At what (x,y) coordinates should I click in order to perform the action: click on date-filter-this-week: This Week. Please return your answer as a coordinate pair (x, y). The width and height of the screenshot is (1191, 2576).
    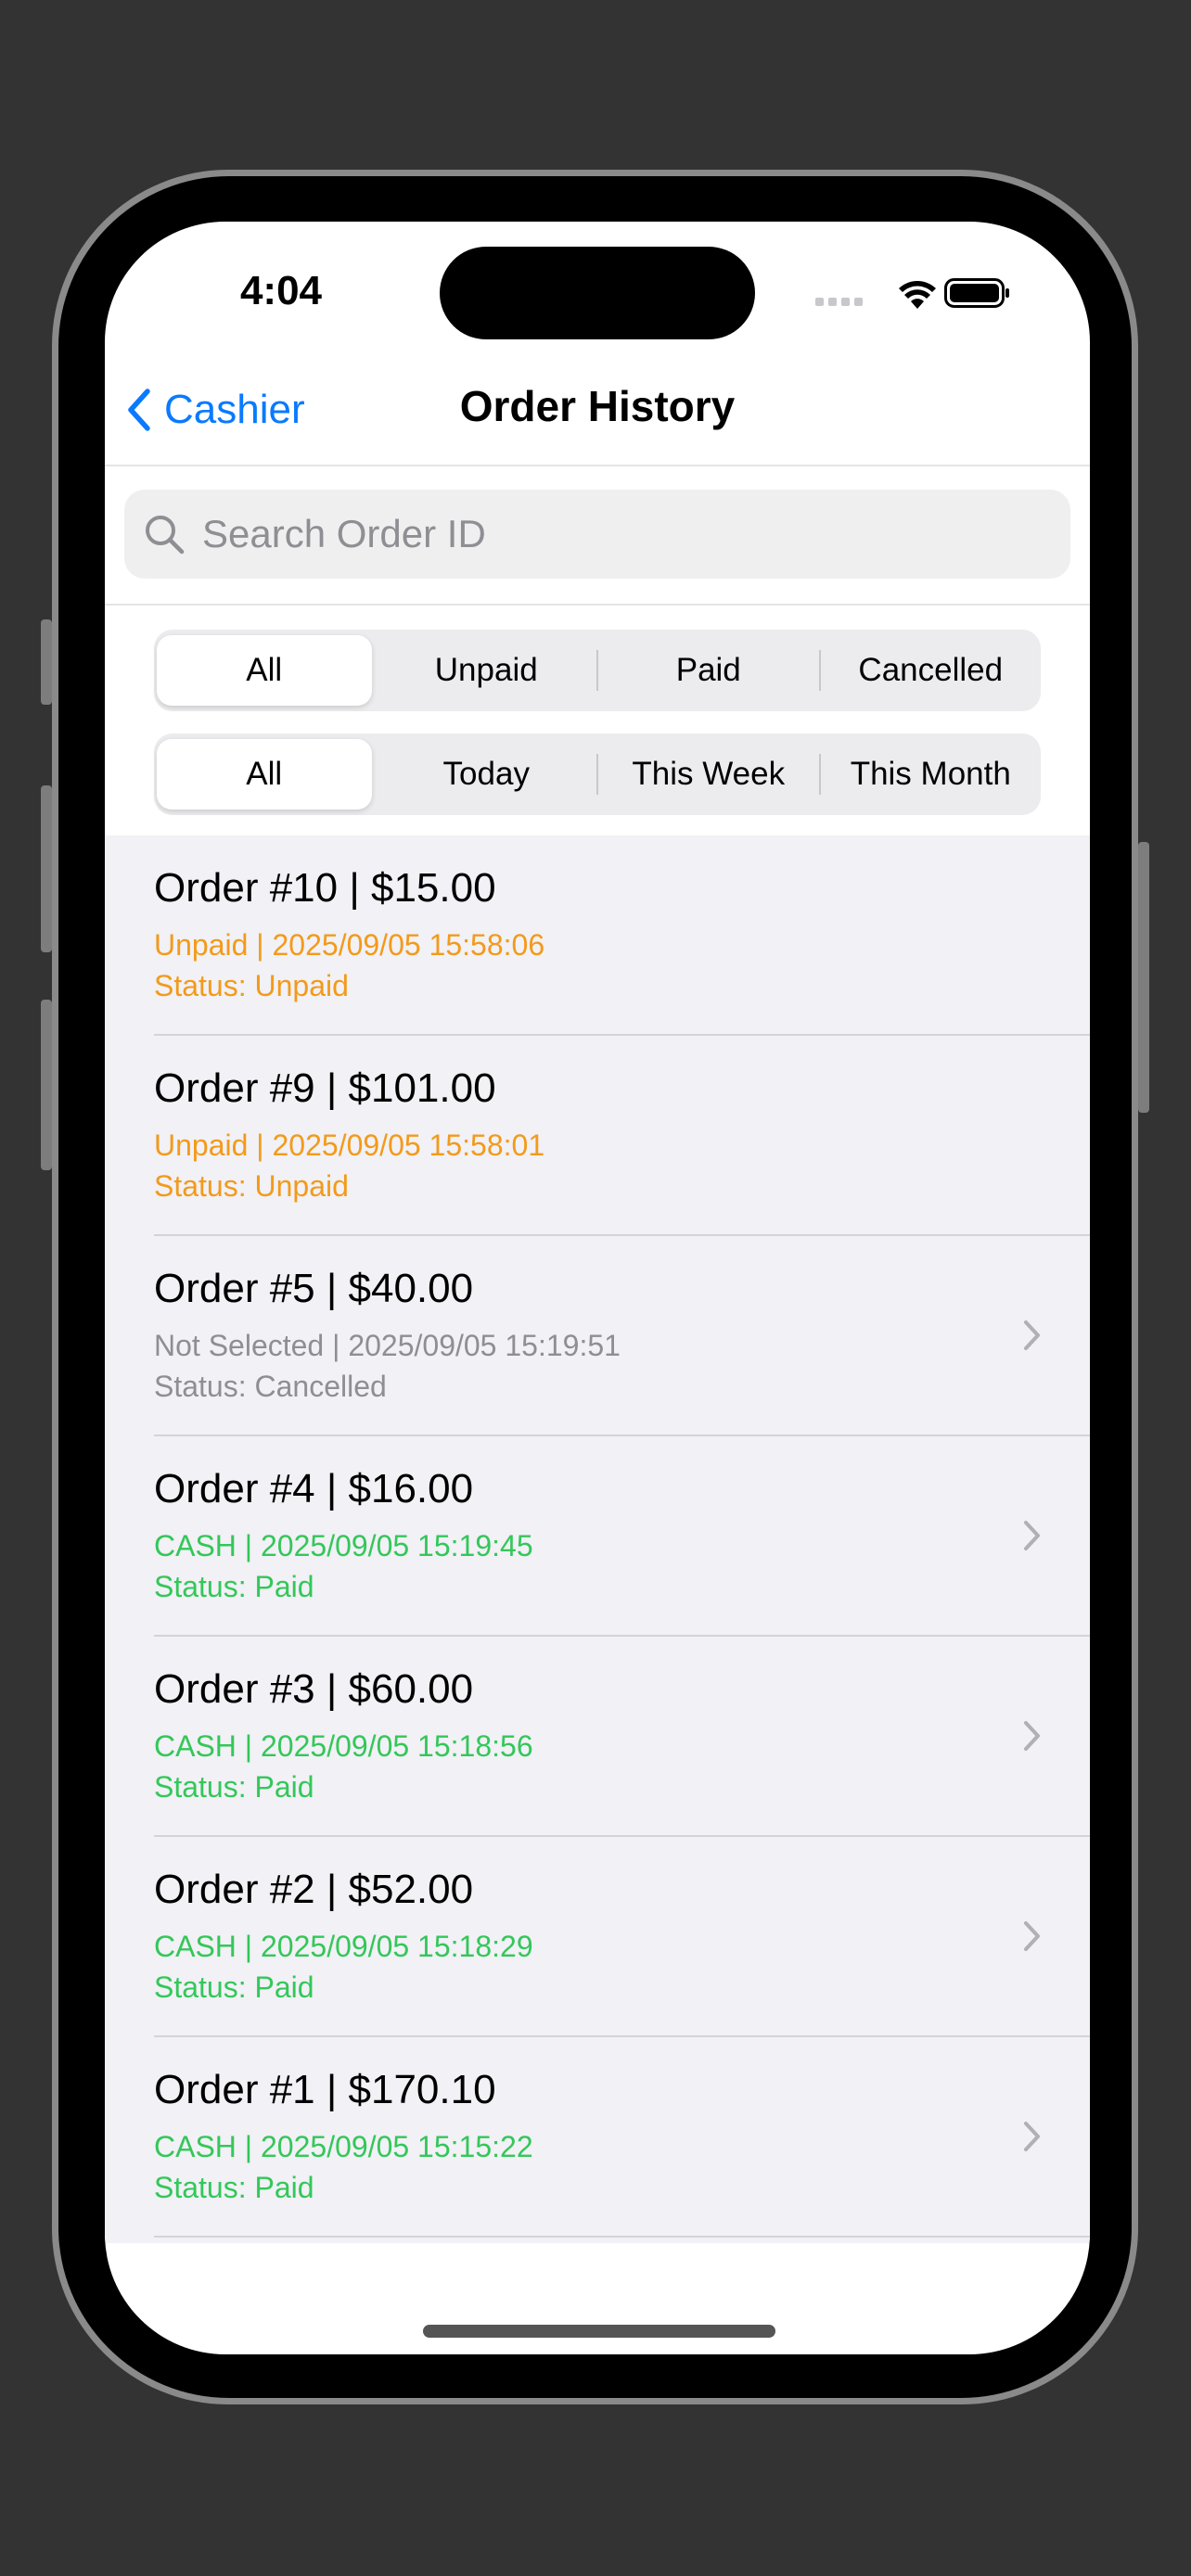
    Looking at the image, I should click on (708, 774).